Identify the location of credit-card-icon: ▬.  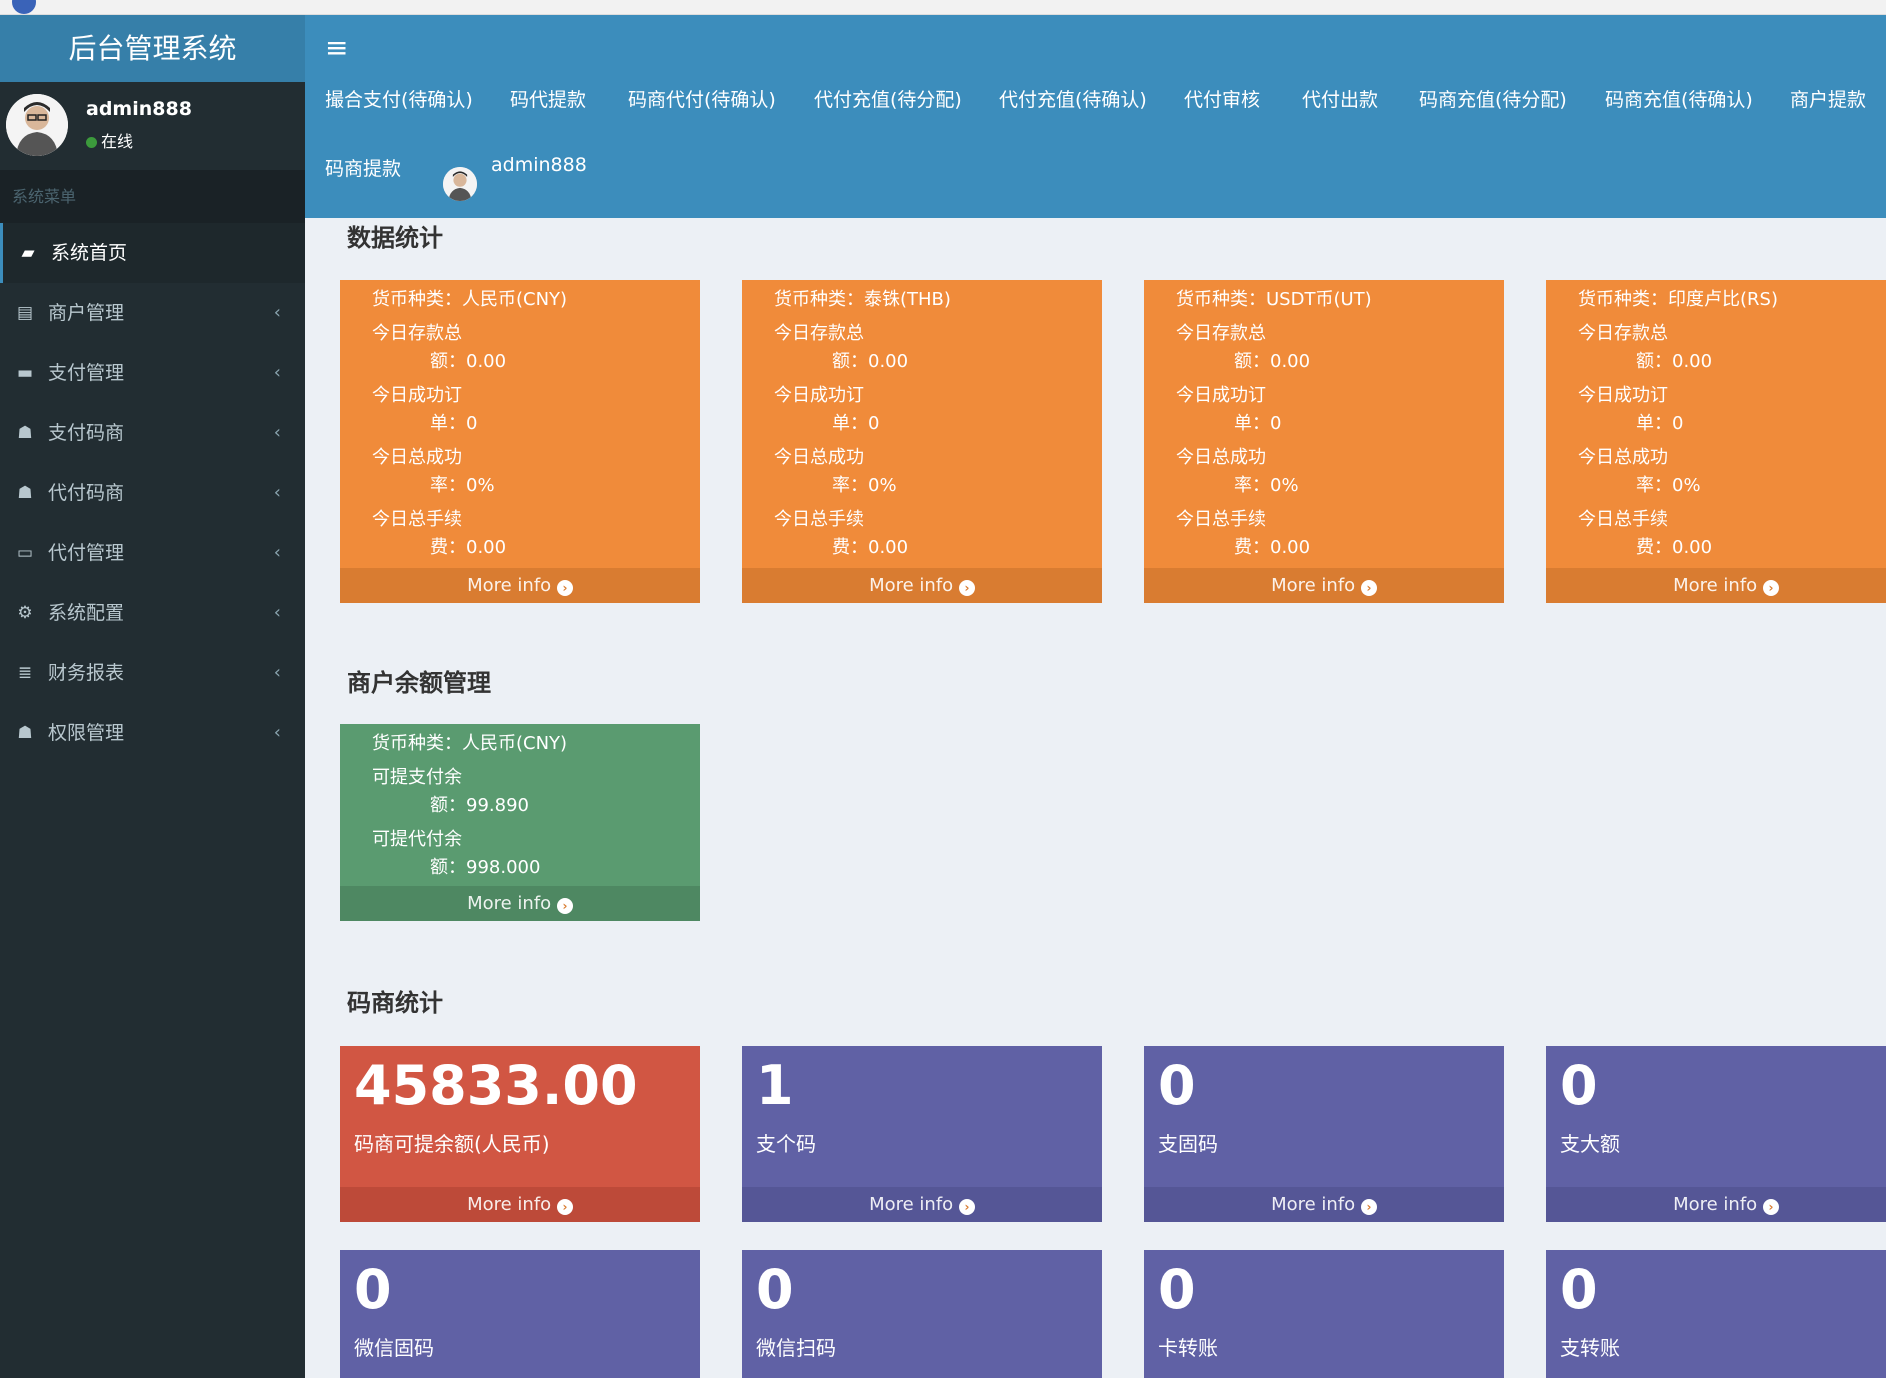
(25, 373).